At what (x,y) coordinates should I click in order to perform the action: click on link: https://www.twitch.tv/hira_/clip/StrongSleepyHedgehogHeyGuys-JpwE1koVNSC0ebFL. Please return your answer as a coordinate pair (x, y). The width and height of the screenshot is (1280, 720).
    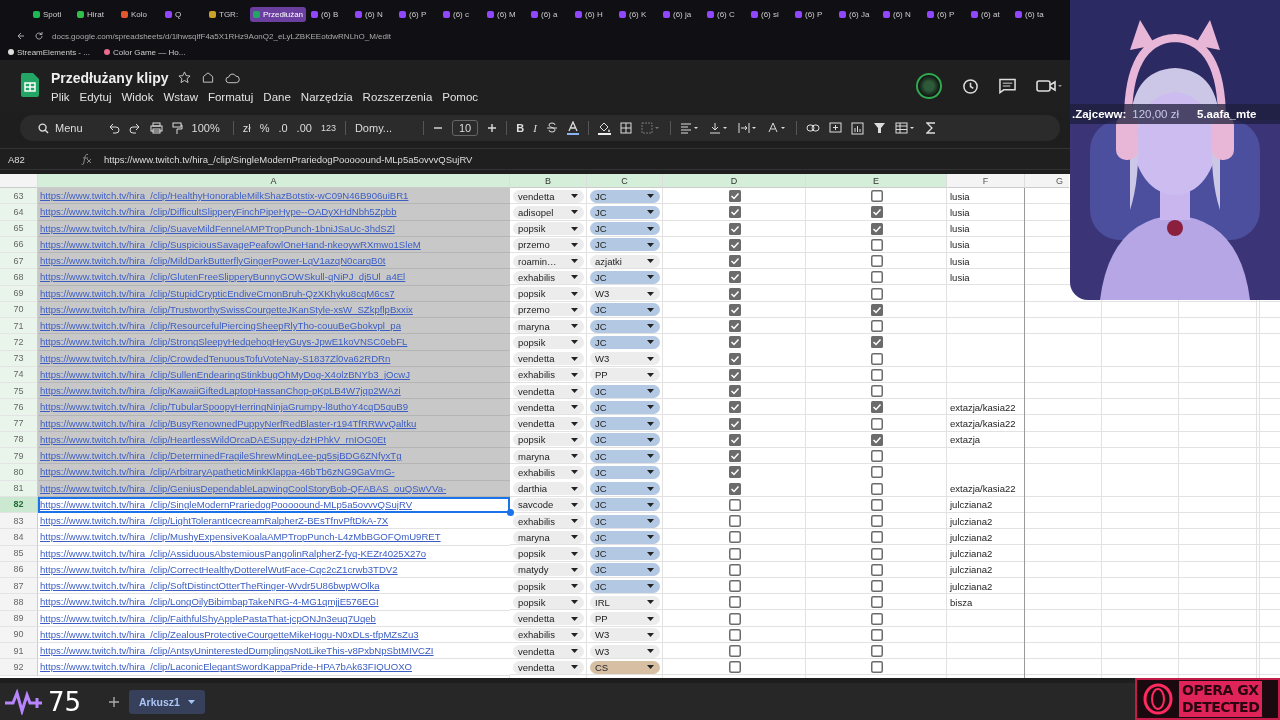
    Looking at the image, I should click on (224, 342).